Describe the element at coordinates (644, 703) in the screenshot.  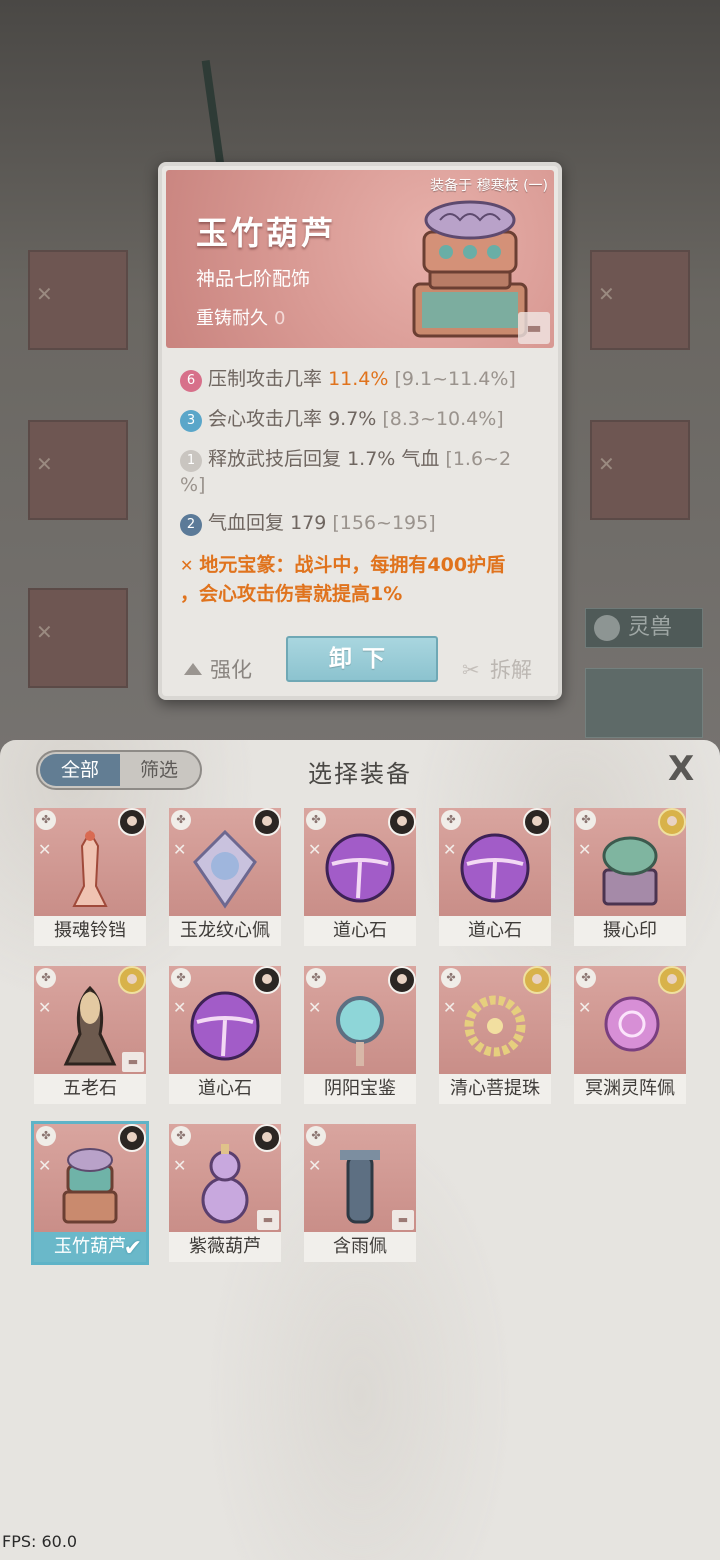
I see `background-pet-slot` at that location.